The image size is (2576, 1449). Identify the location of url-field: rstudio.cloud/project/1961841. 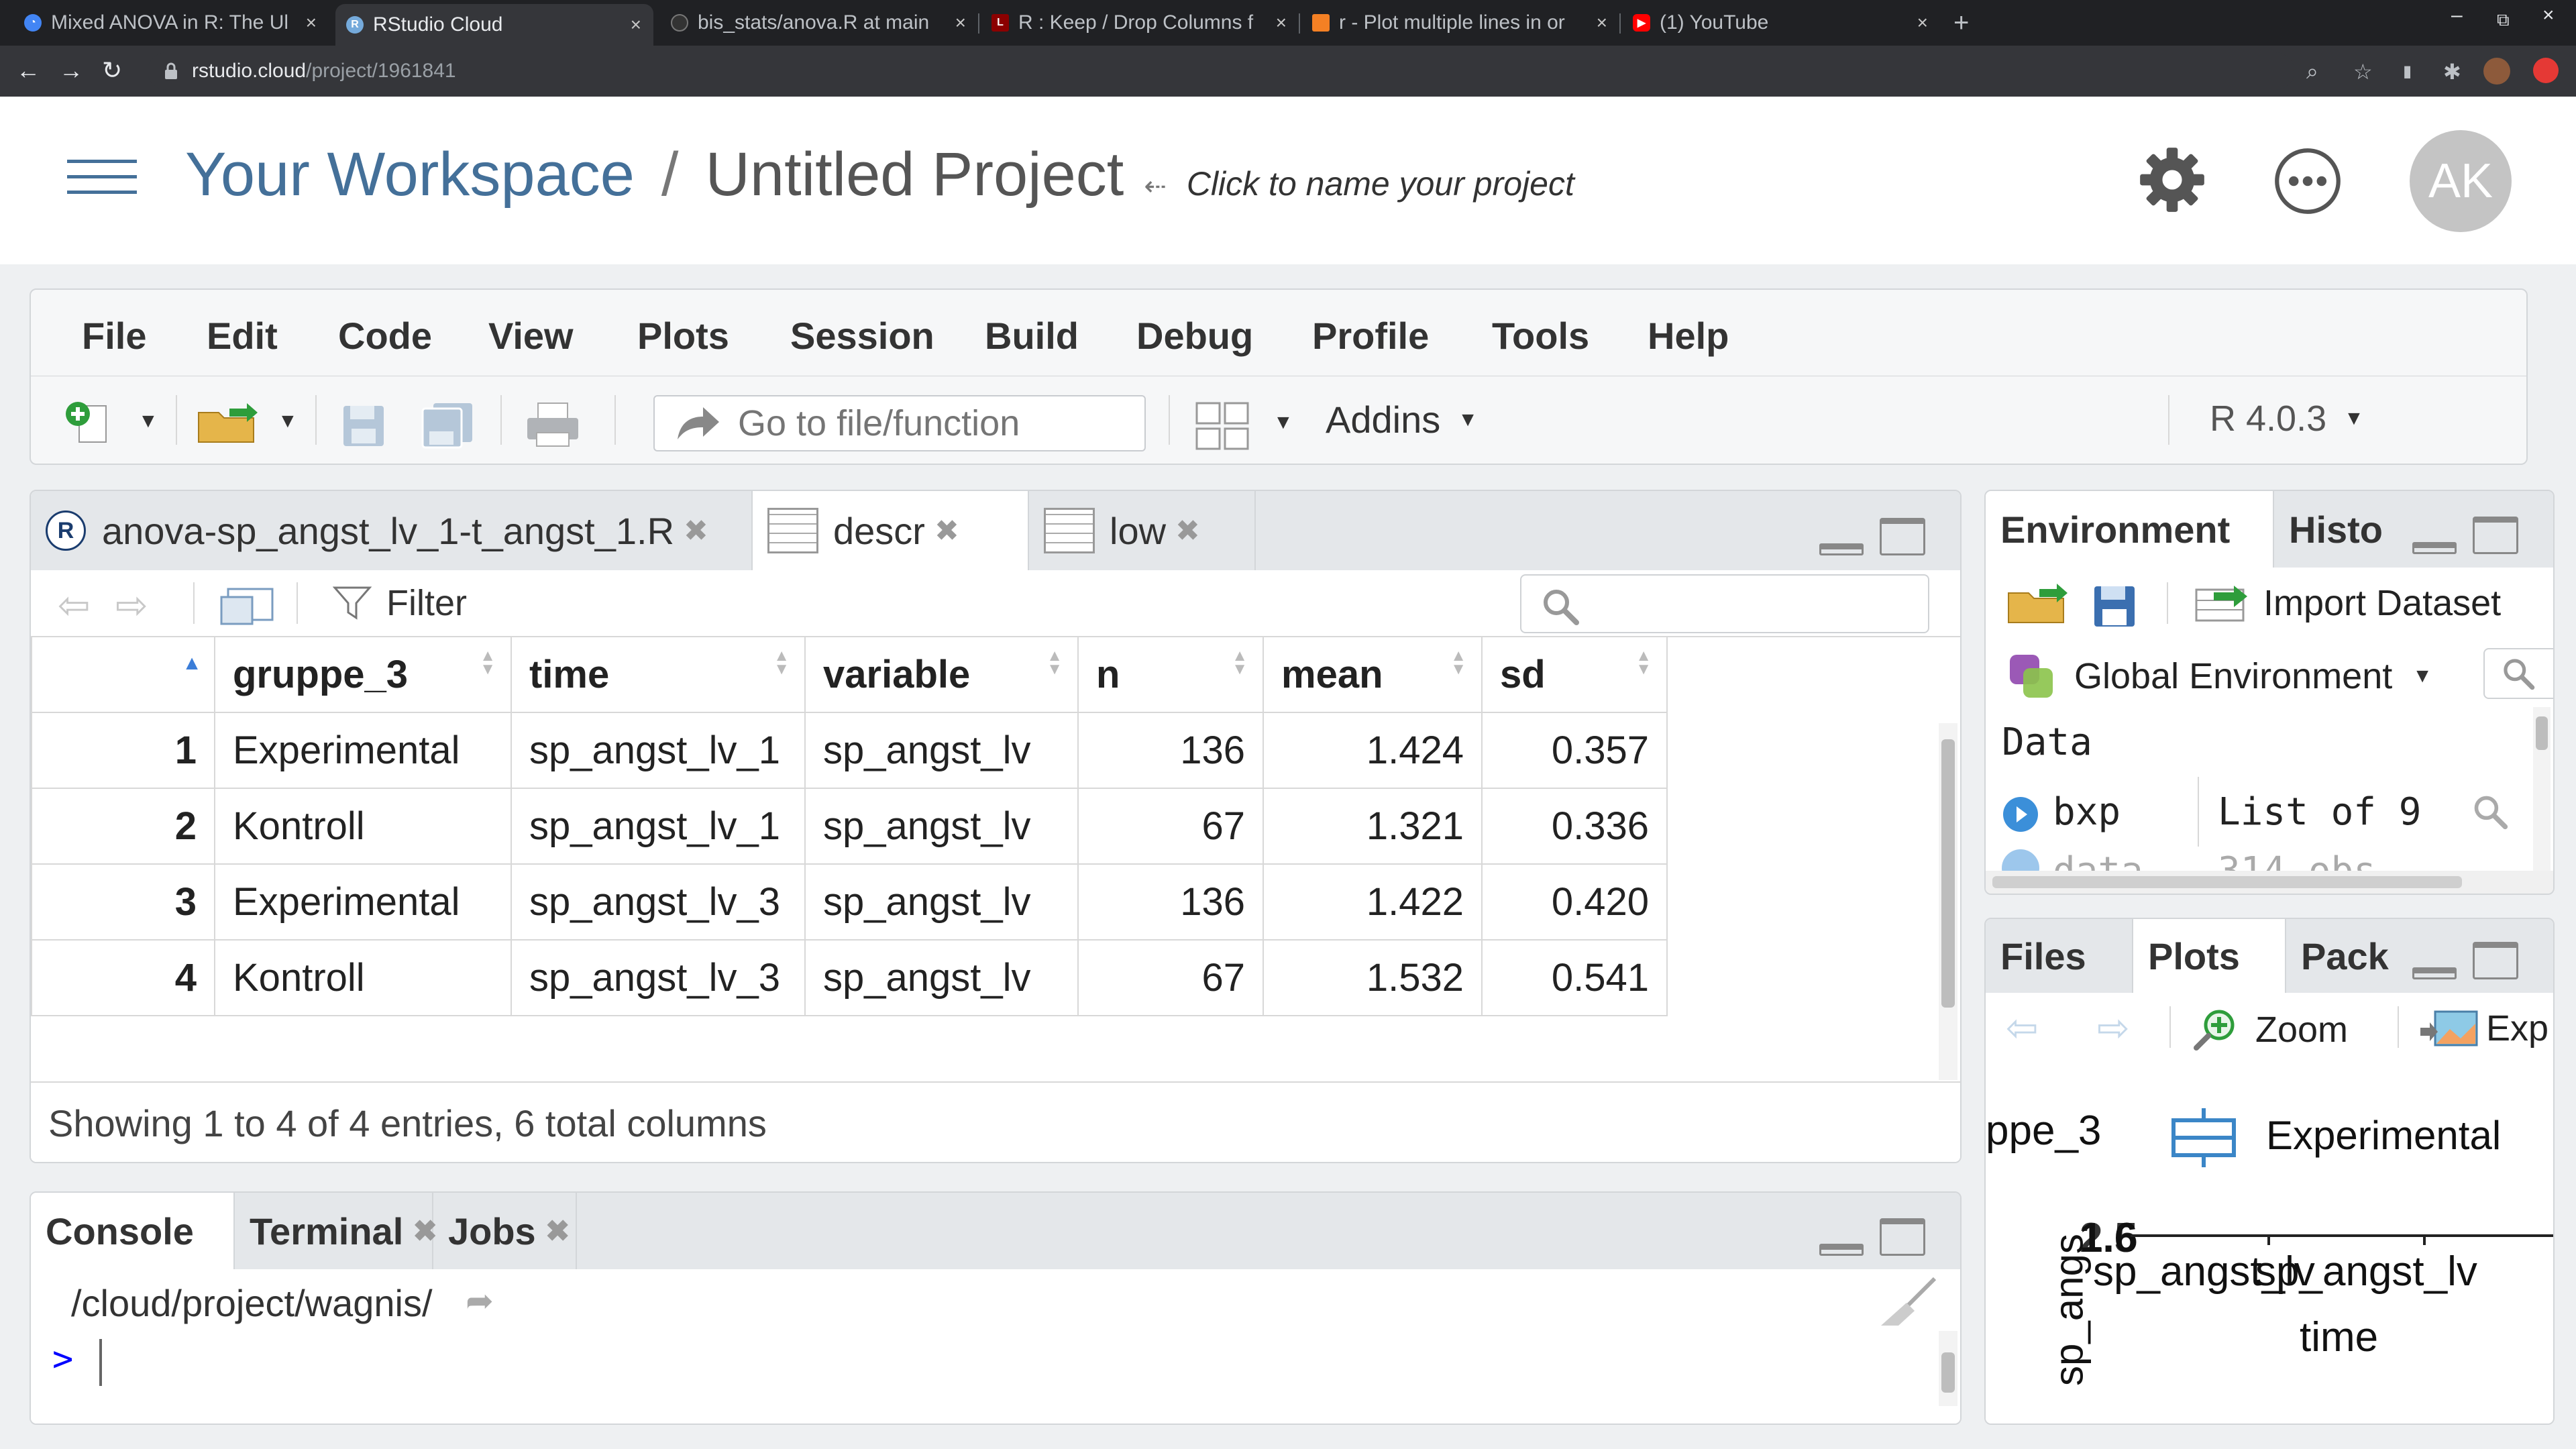
(1221, 71).